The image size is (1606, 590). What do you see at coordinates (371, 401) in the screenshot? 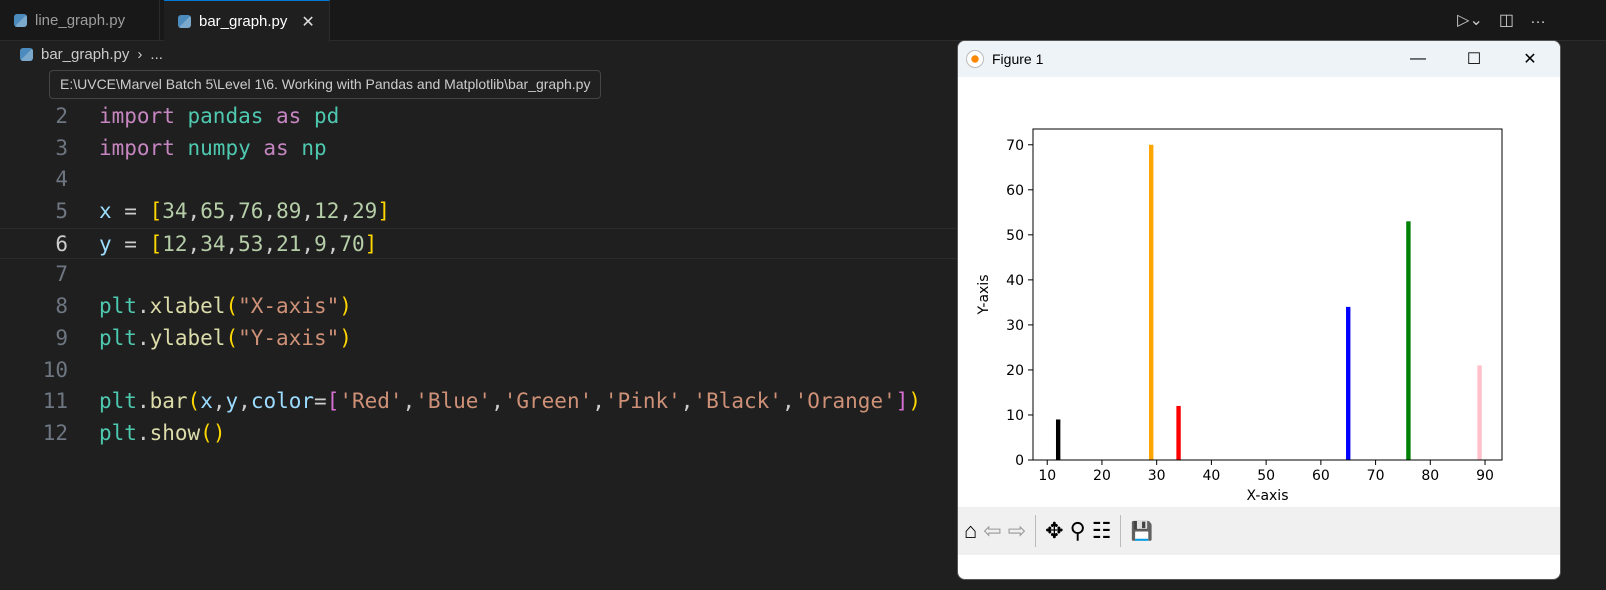
I see `code-token: 'Red'` at bounding box center [371, 401].